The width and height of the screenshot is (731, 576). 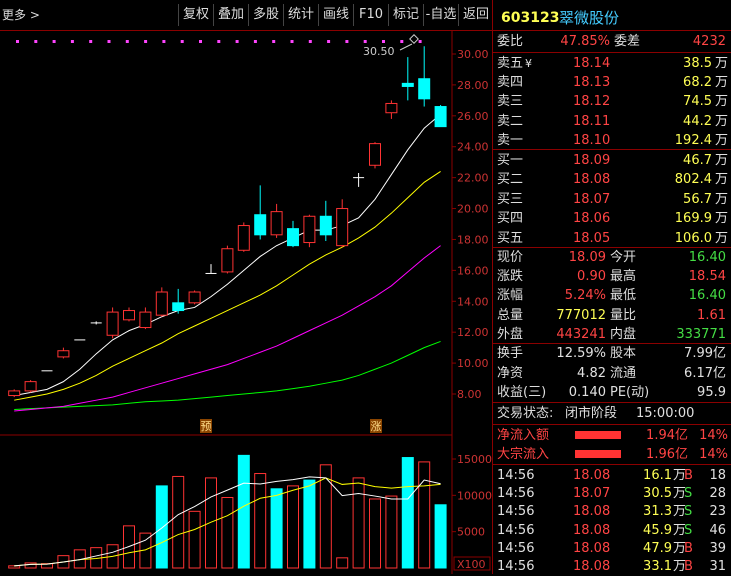 What do you see at coordinates (195, 15) in the screenshot?
I see `fuquan-button: 复权` at bounding box center [195, 15].